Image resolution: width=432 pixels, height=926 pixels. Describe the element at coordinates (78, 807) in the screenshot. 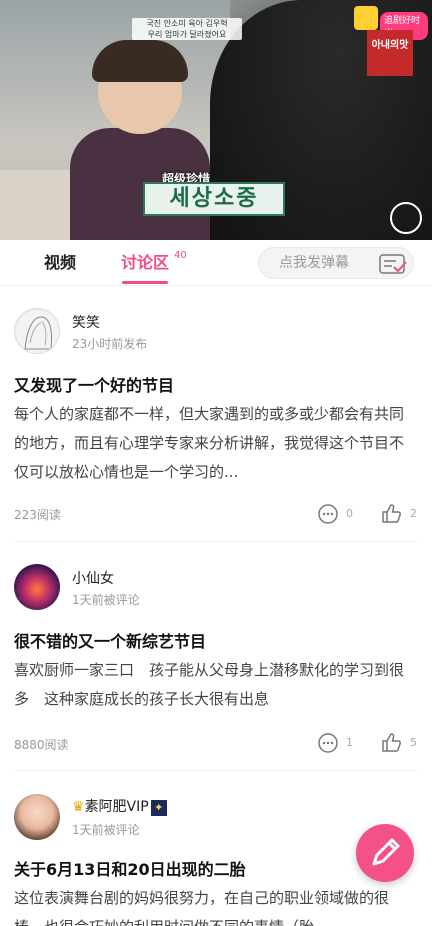

I see `crown-icon: ♛` at that location.